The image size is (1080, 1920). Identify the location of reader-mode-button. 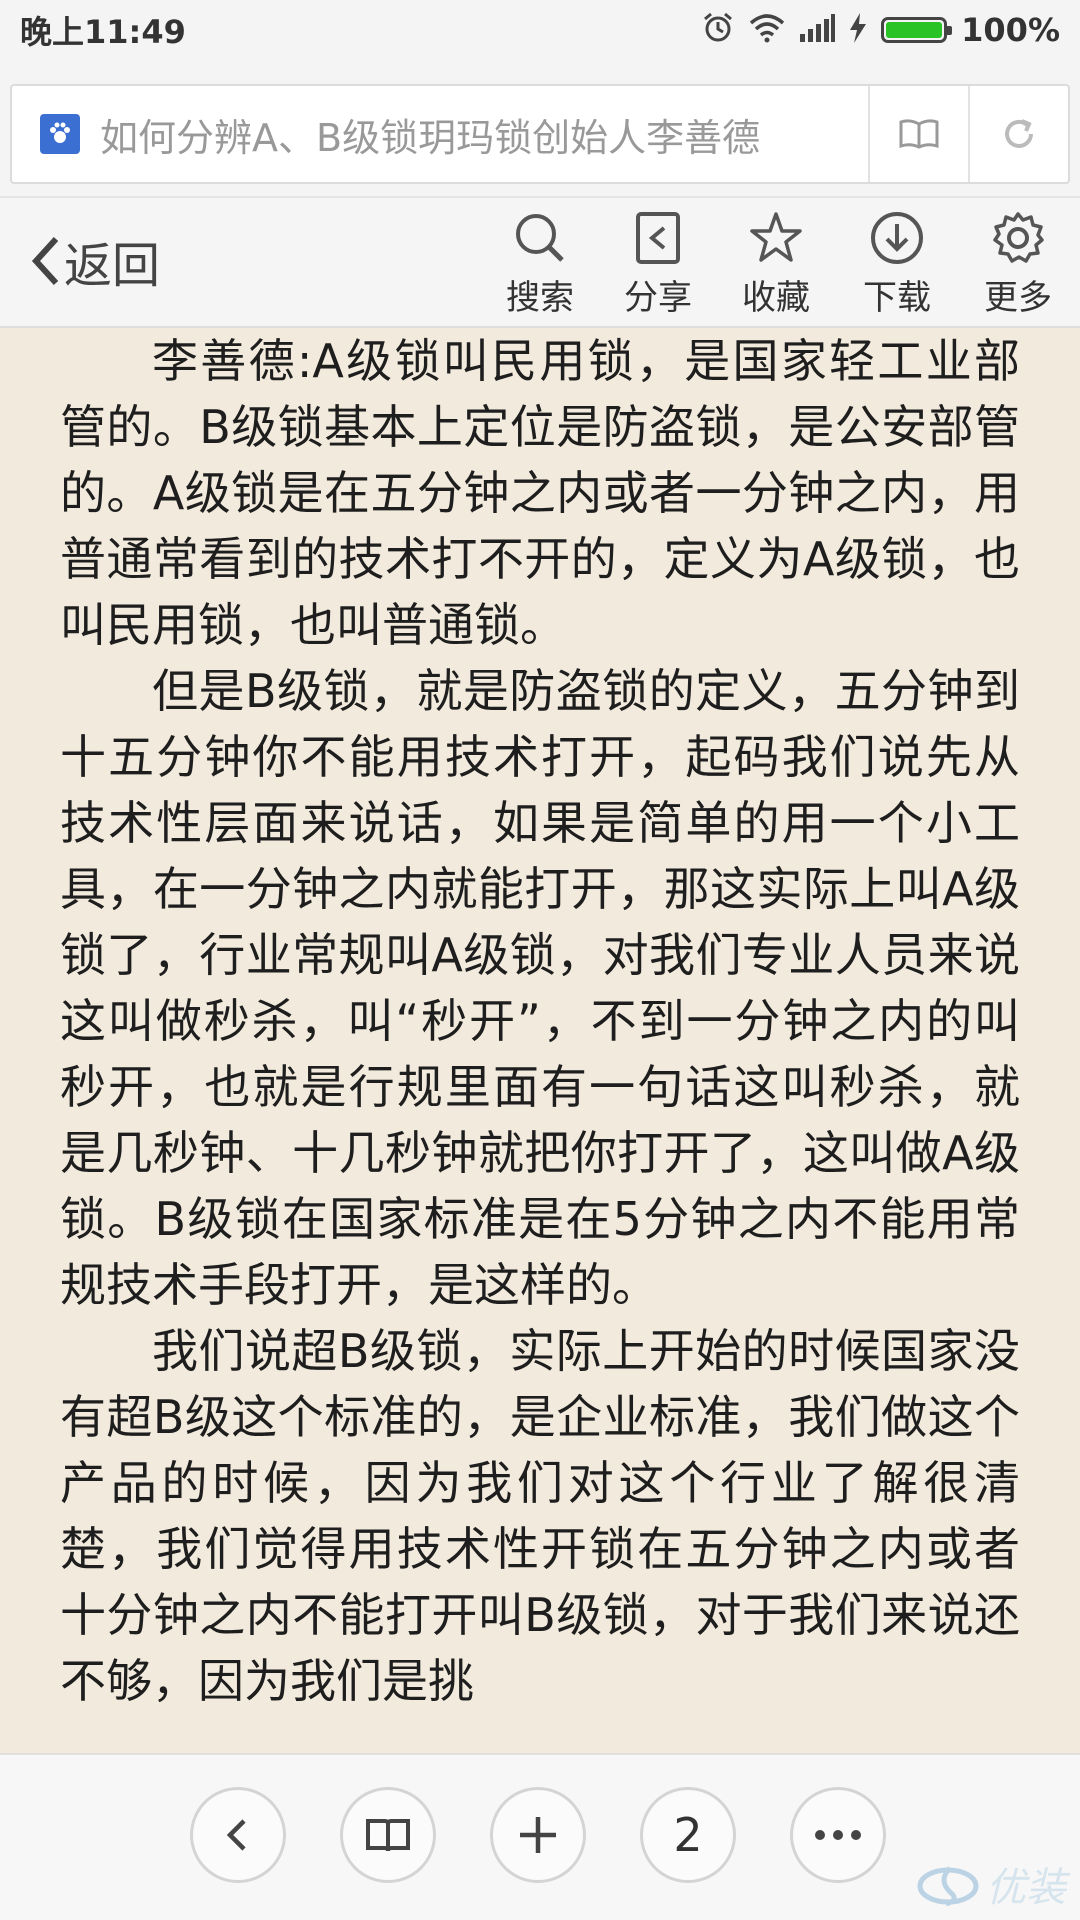
(918, 134).